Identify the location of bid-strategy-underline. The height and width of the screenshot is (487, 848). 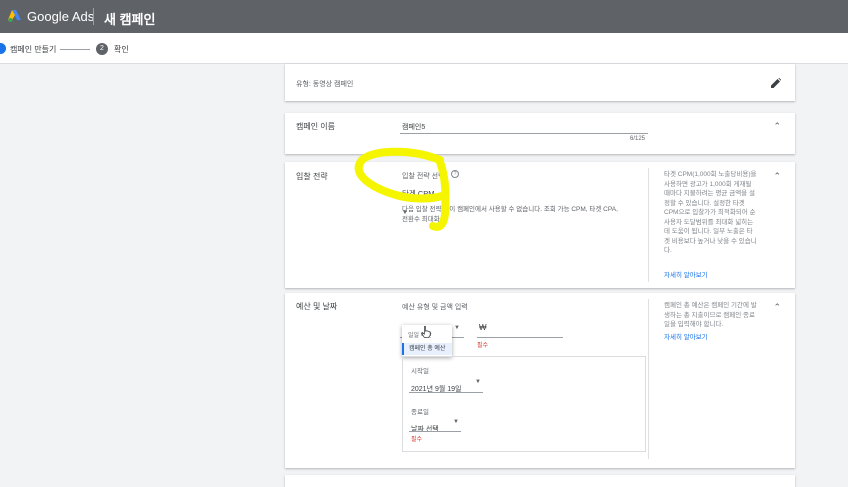
(423, 197).